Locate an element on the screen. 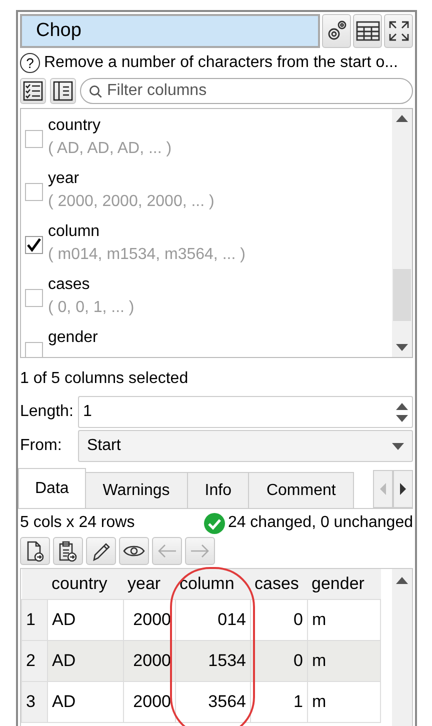 The width and height of the screenshot is (432, 726). select-all-button is located at coordinates (33, 91).